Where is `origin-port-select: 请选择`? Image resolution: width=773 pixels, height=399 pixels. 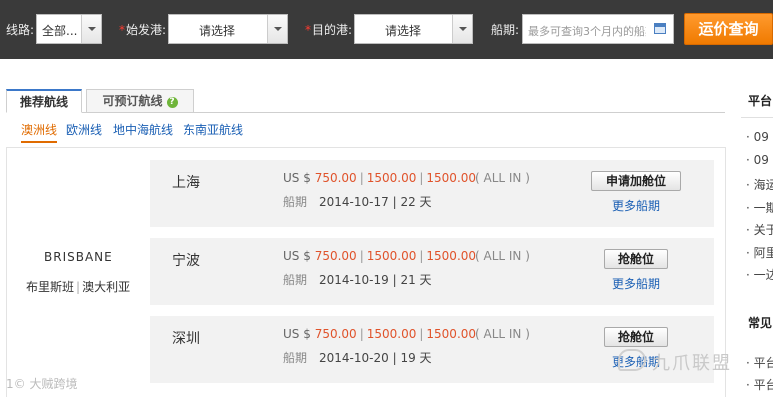
origin-port-select: 请选择 is located at coordinates (228, 29).